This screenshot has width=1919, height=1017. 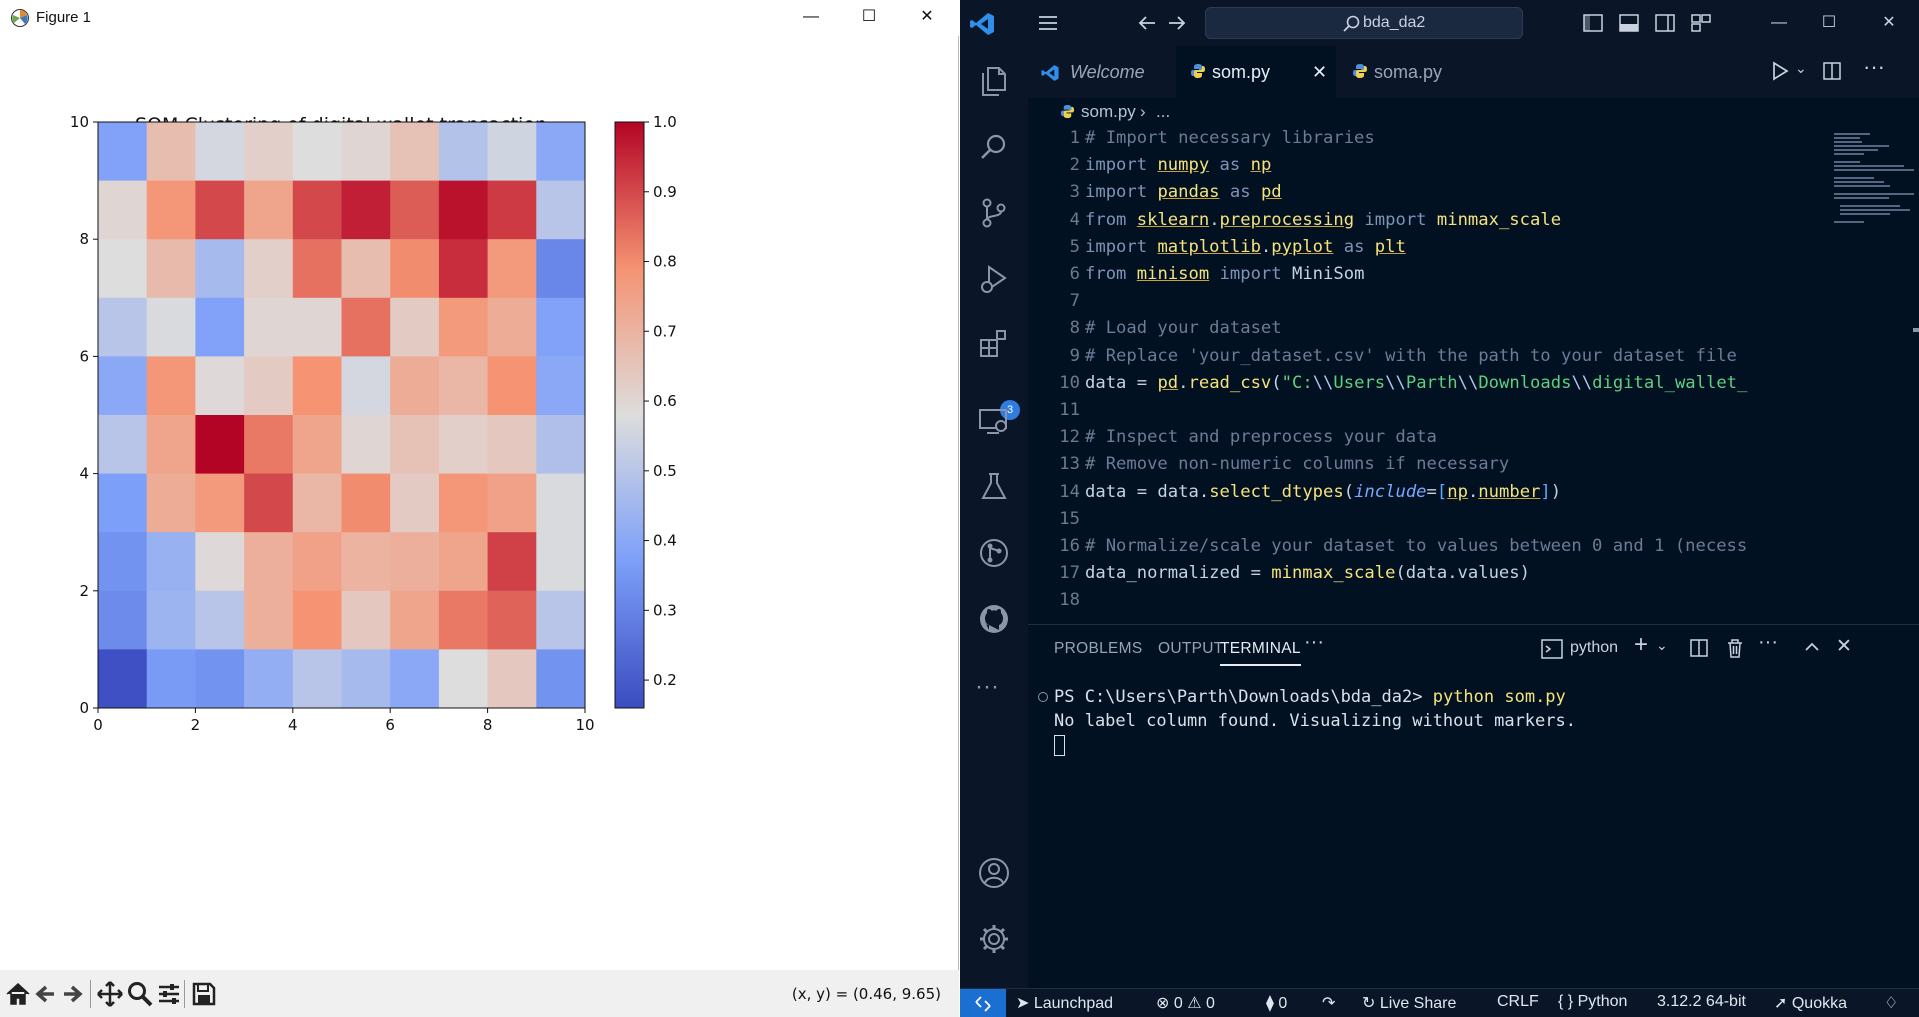 I want to click on vscode-maximize-button: ☐, so click(x=1829, y=23).